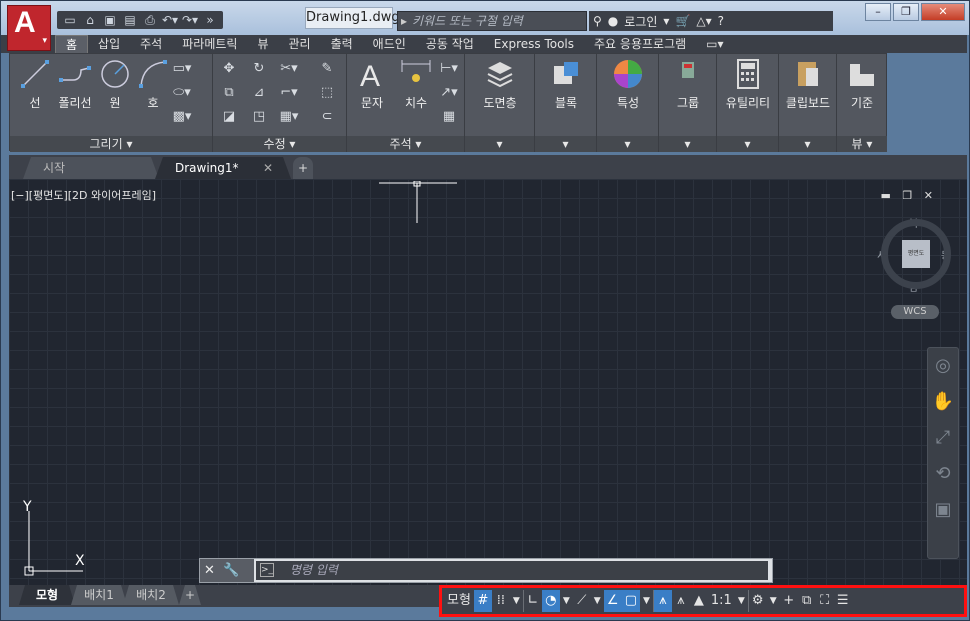  Describe the element at coordinates (130, 20) in the screenshot. I see `save-as-icon: ▤` at that location.